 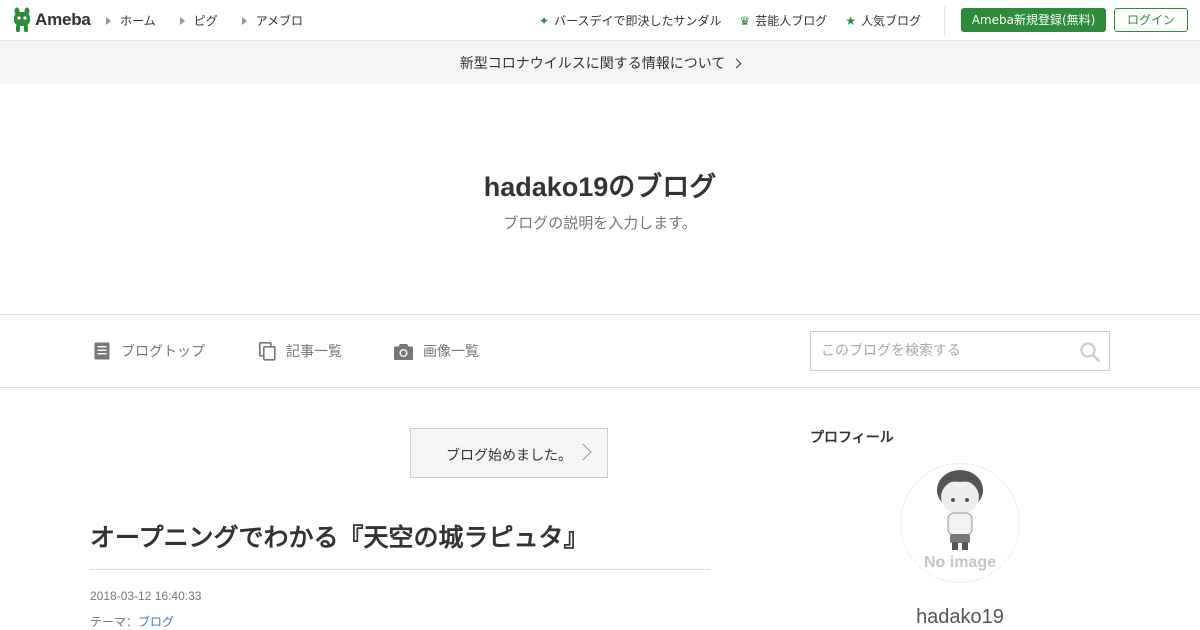 I want to click on theme-nav-link: ブログ始めました。, so click(x=509, y=453).